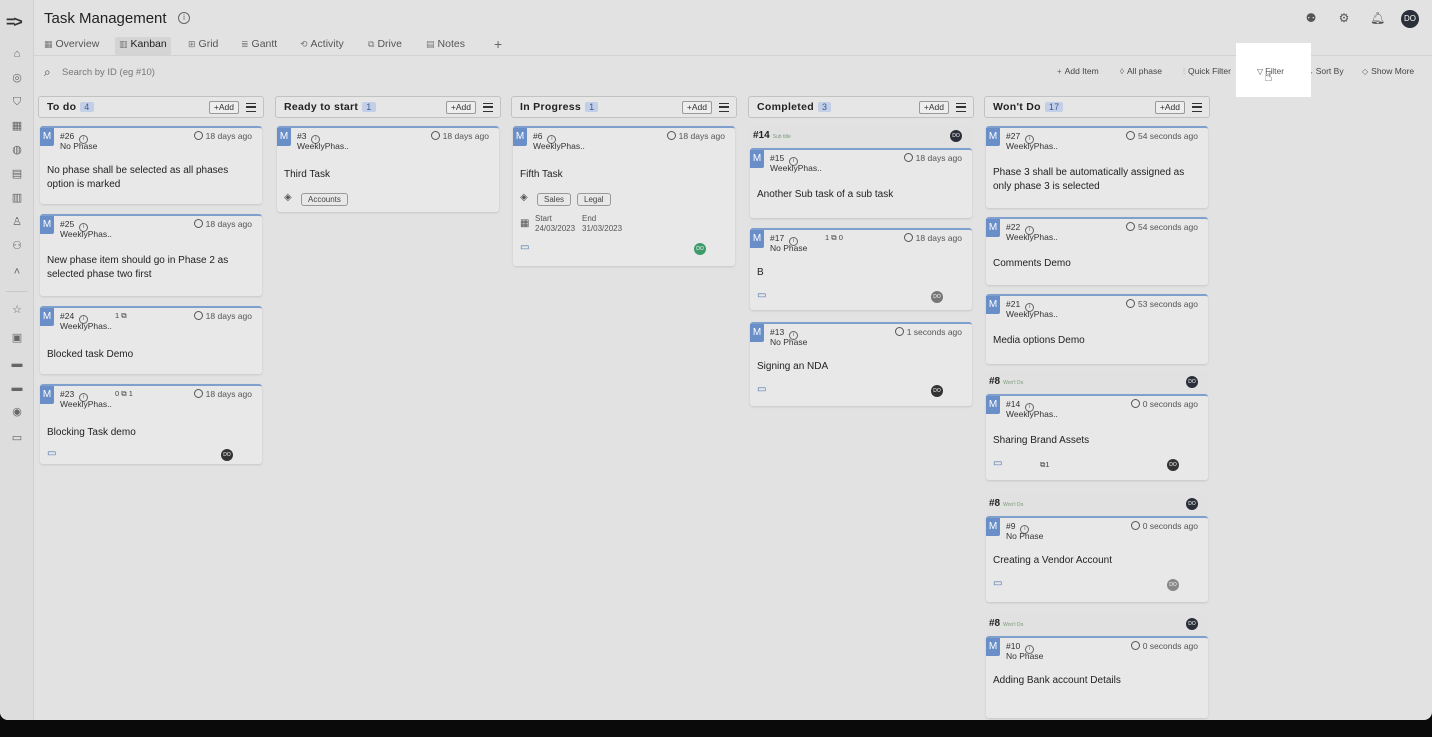 The height and width of the screenshot is (737, 1432). I want to click on user-avatar: DO, so click(1410, 19).